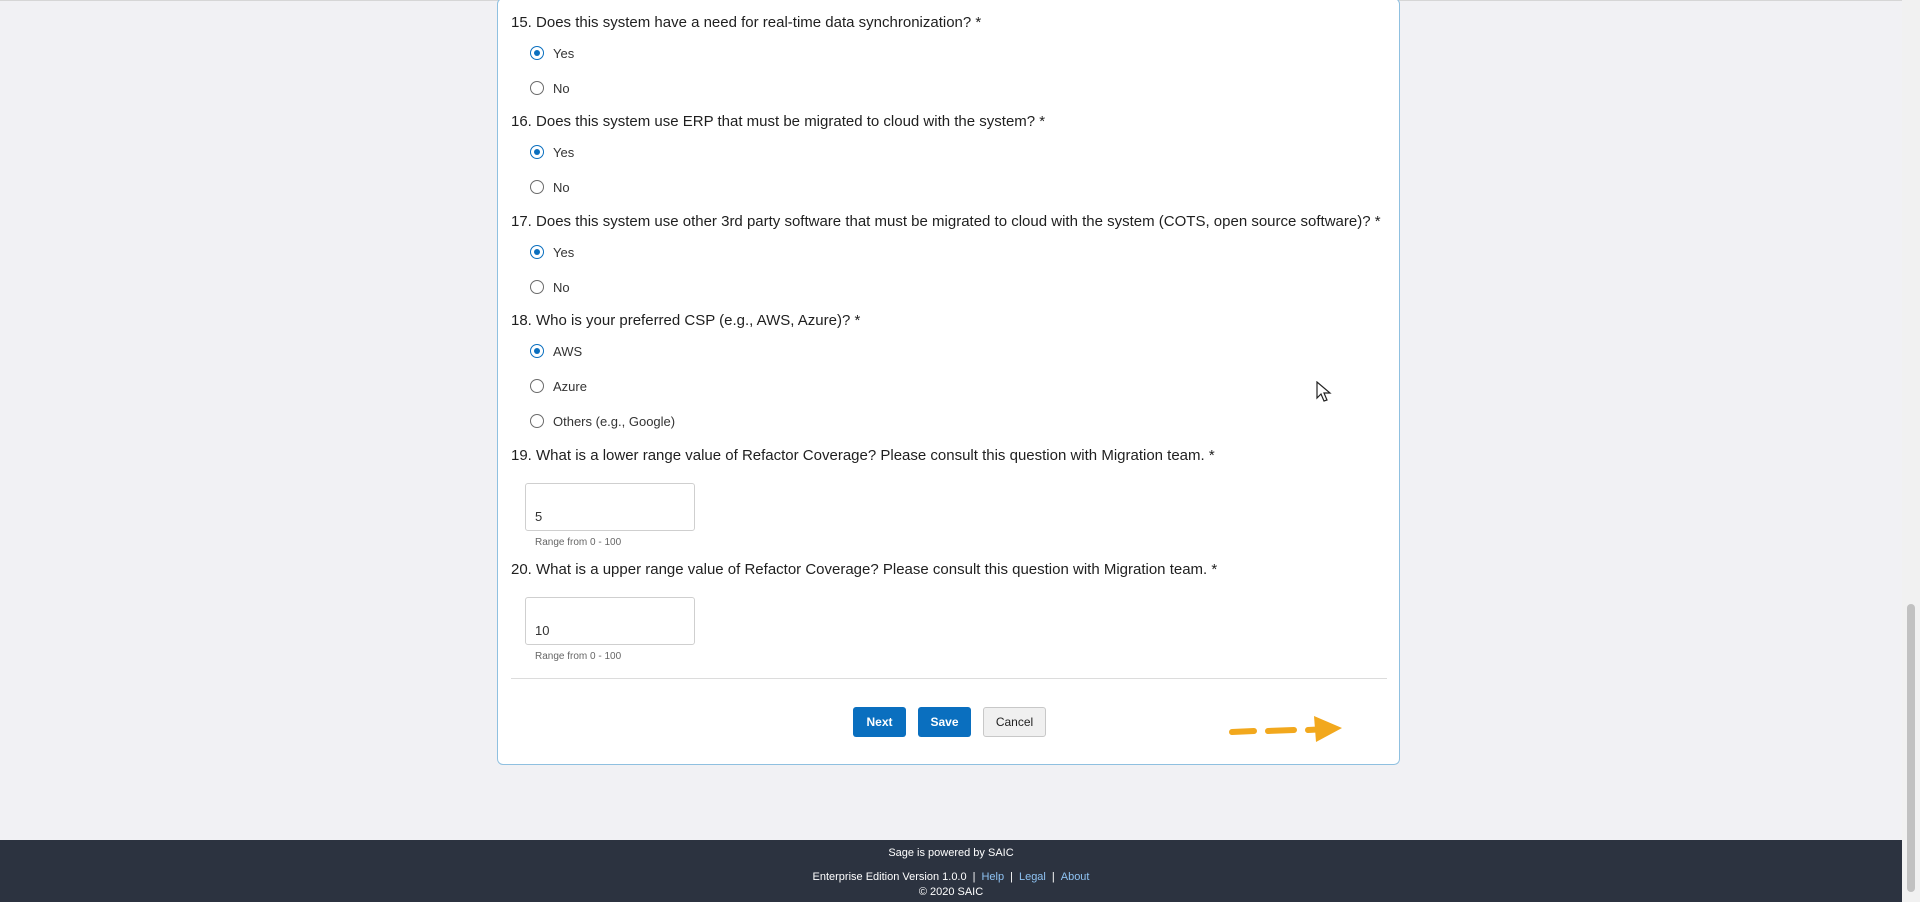 The image size is (1920, 902). What do you see at coordinates (568, 351) in the screenshot?
I see `option-label: AWS` at bounding box center [568, 351].